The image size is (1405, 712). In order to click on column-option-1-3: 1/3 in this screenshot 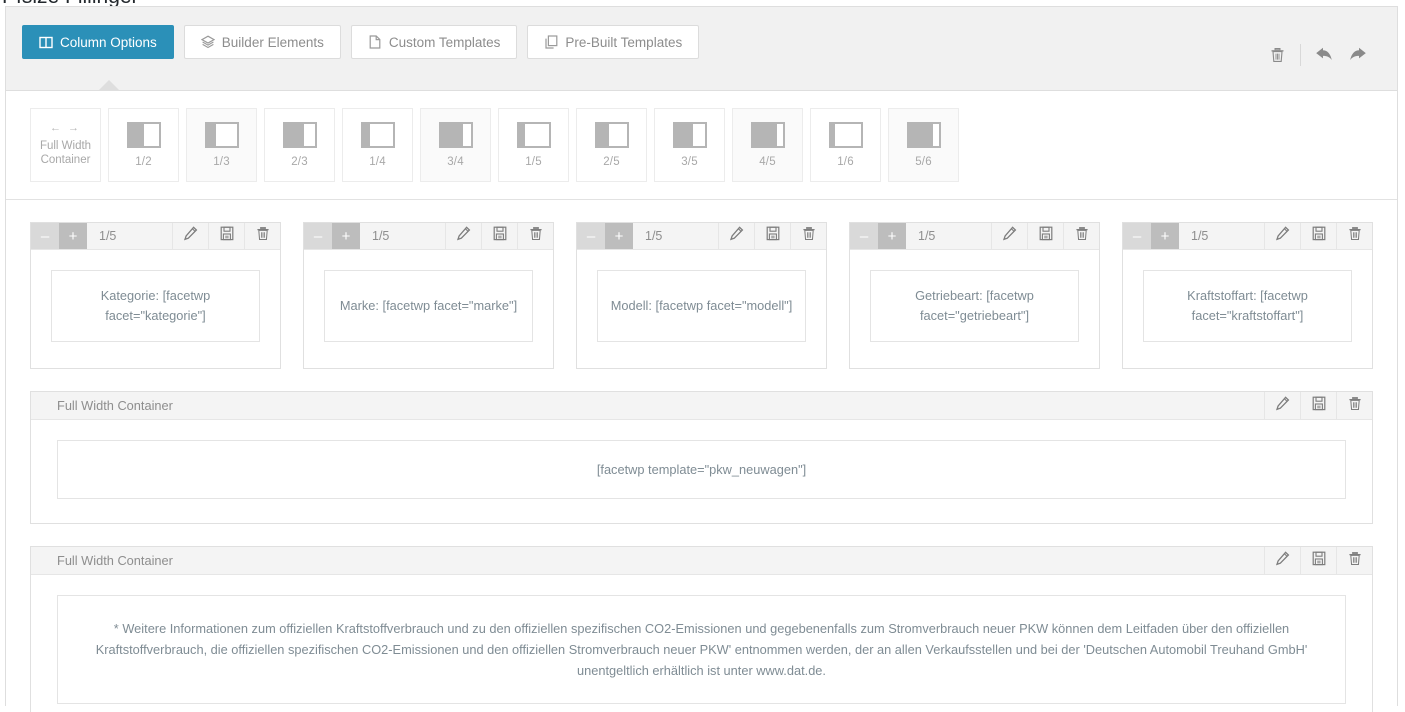, I will do `click(221, 145)`.